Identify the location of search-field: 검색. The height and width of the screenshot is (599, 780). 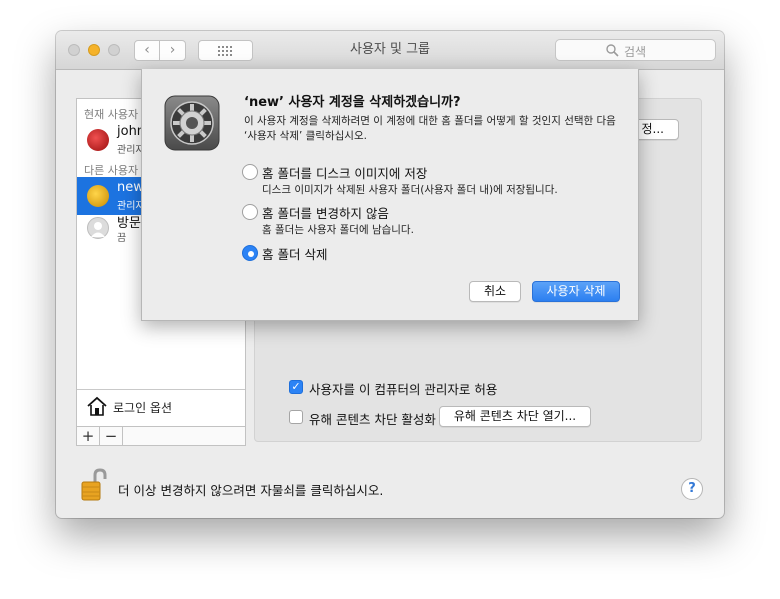
(635, 50).